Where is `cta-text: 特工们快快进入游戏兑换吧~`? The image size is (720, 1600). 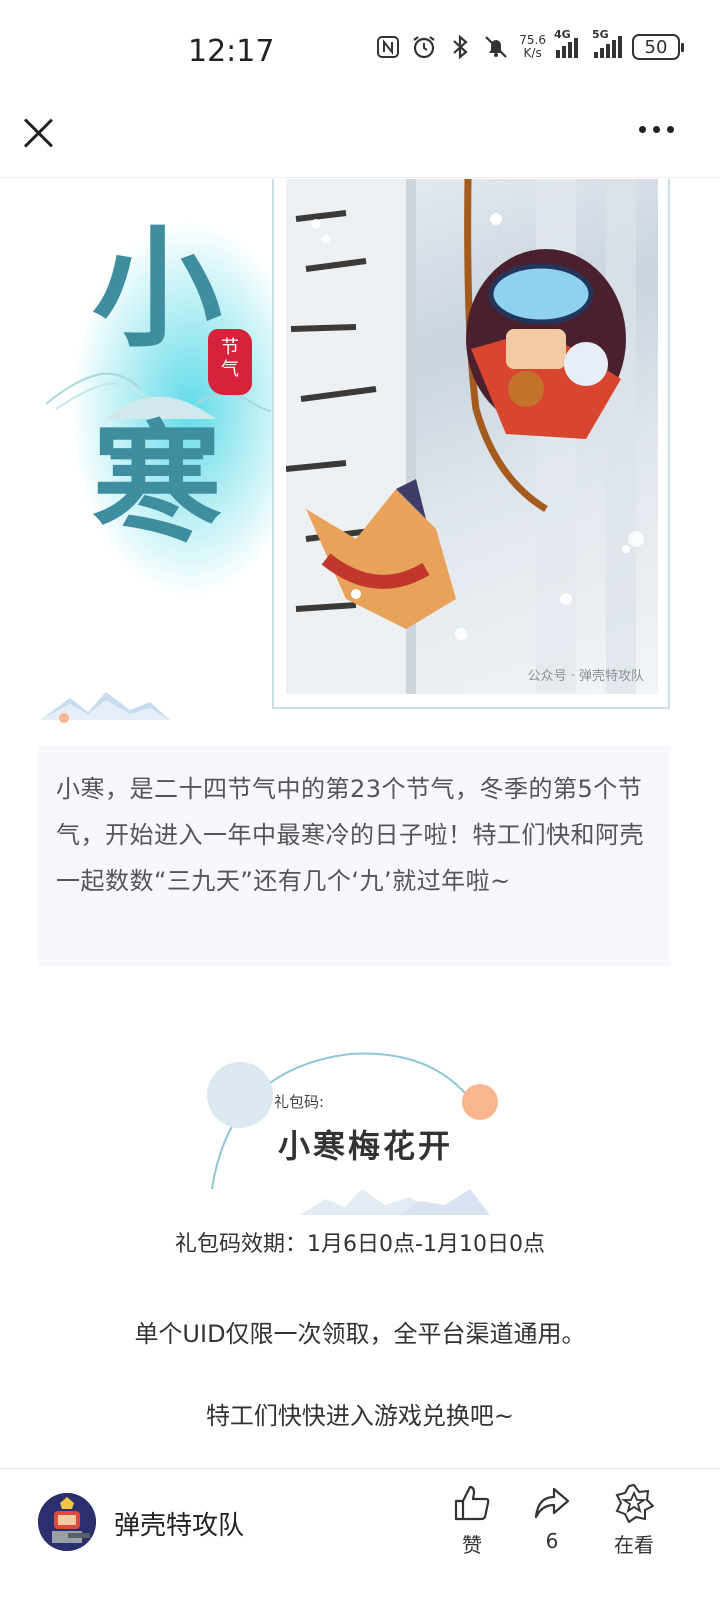 cta-text: 特工们快快进入游戏兑换吧~ is located at coordinates (360, 1416).